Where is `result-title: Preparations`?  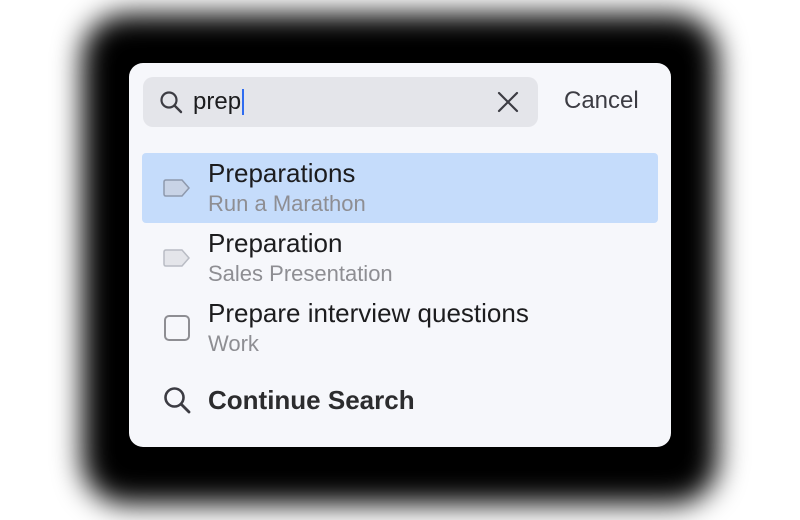
result-title: Preparations is located at coordinates (282, 173).